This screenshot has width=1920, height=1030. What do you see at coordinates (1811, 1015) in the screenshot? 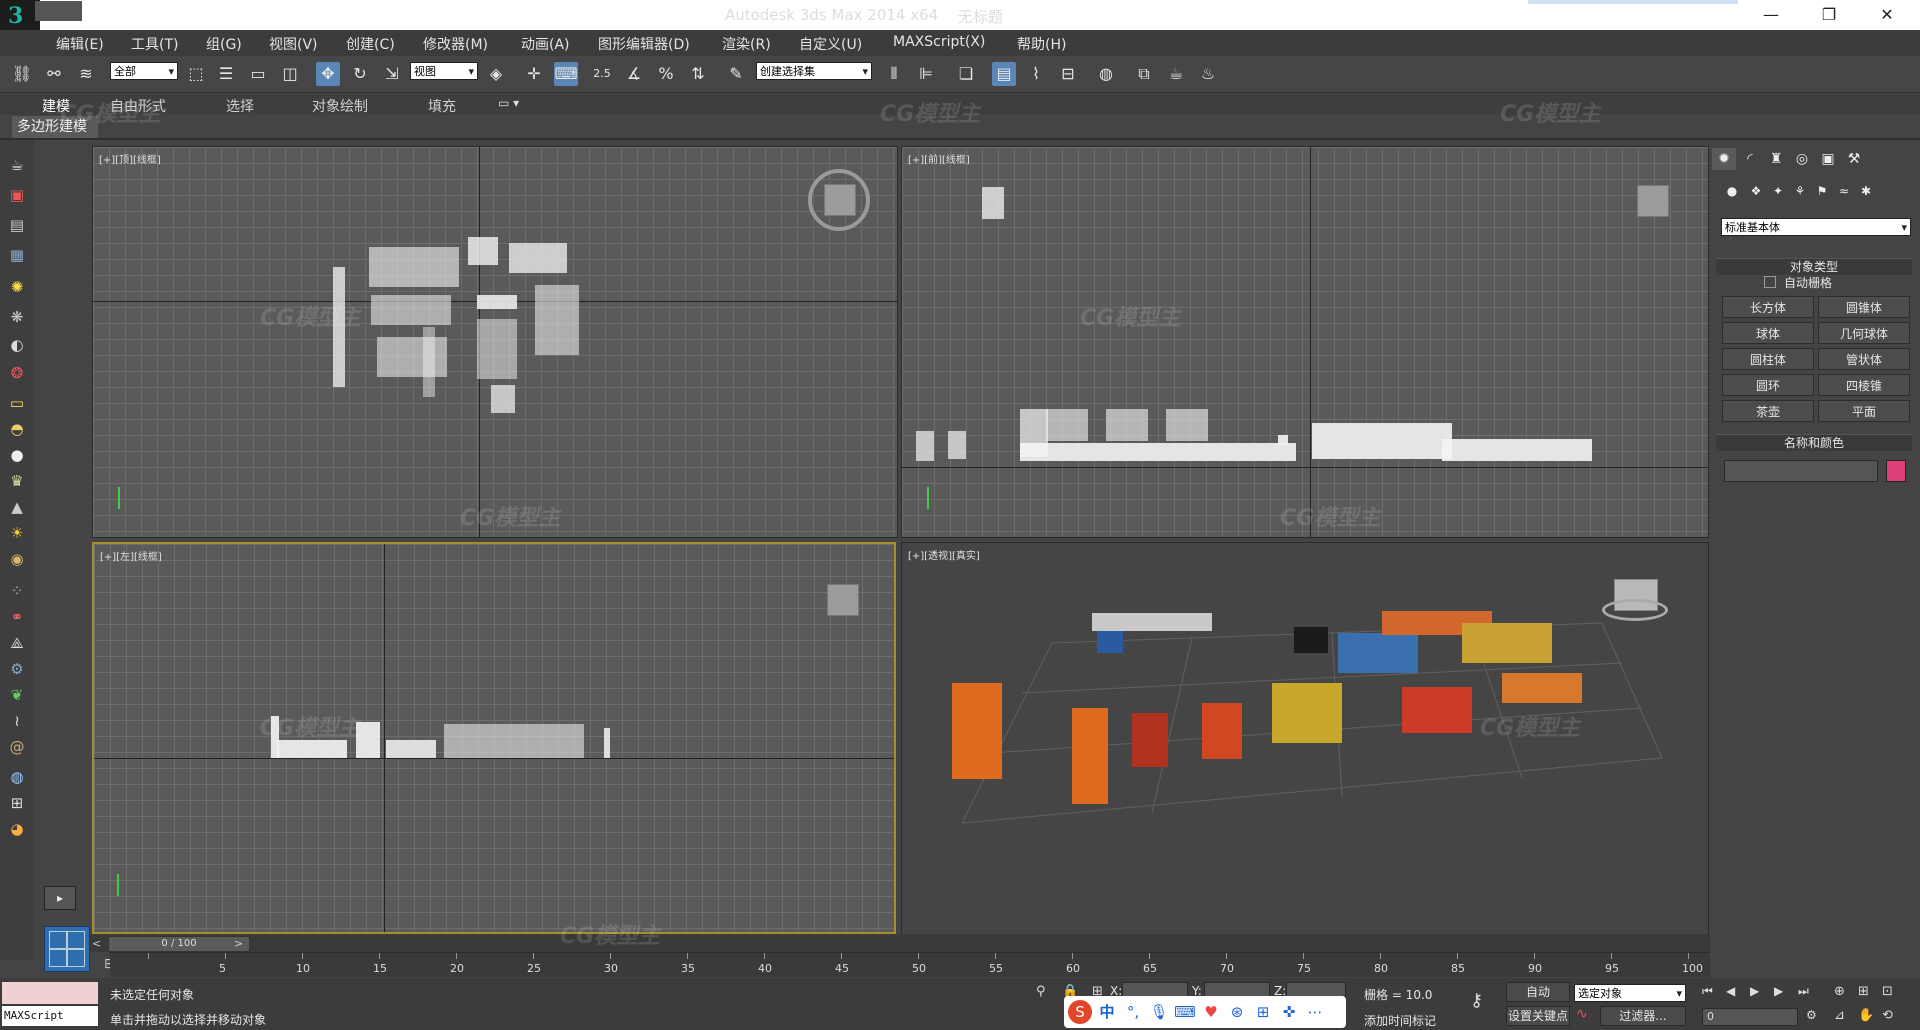
I see `time-config-icon: ⚙` at bounding box center [1811, 1015].